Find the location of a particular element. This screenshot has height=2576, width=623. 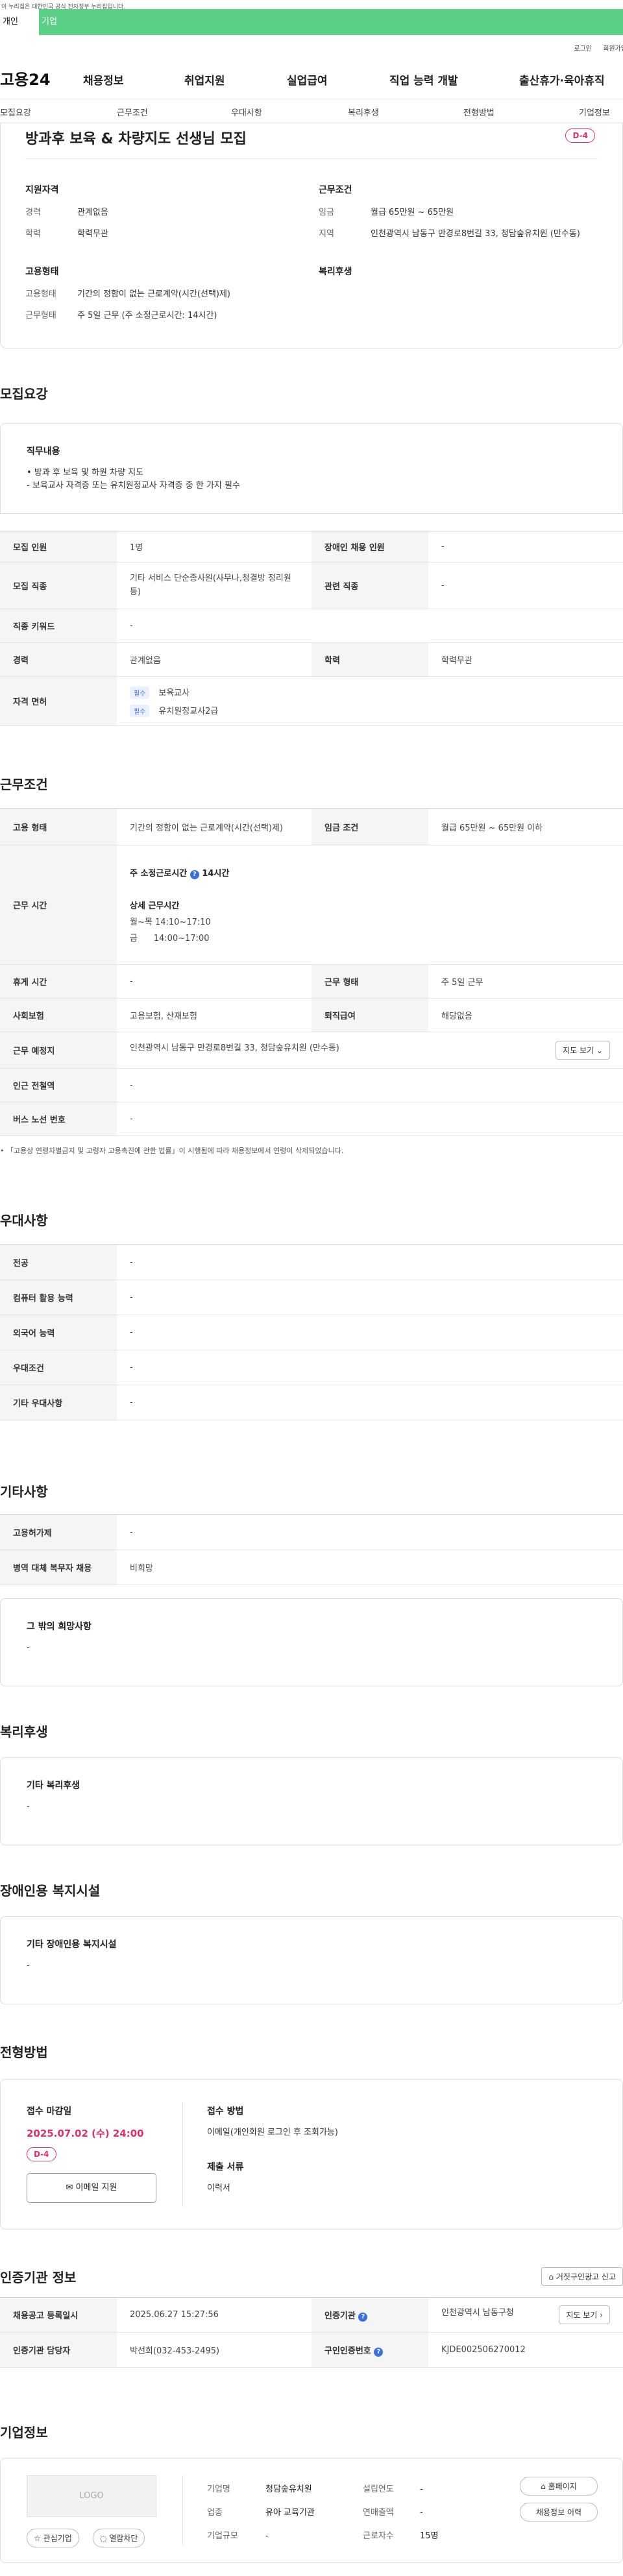

section-title-etc: 기타사항 is located at coordinates (24, 1492).